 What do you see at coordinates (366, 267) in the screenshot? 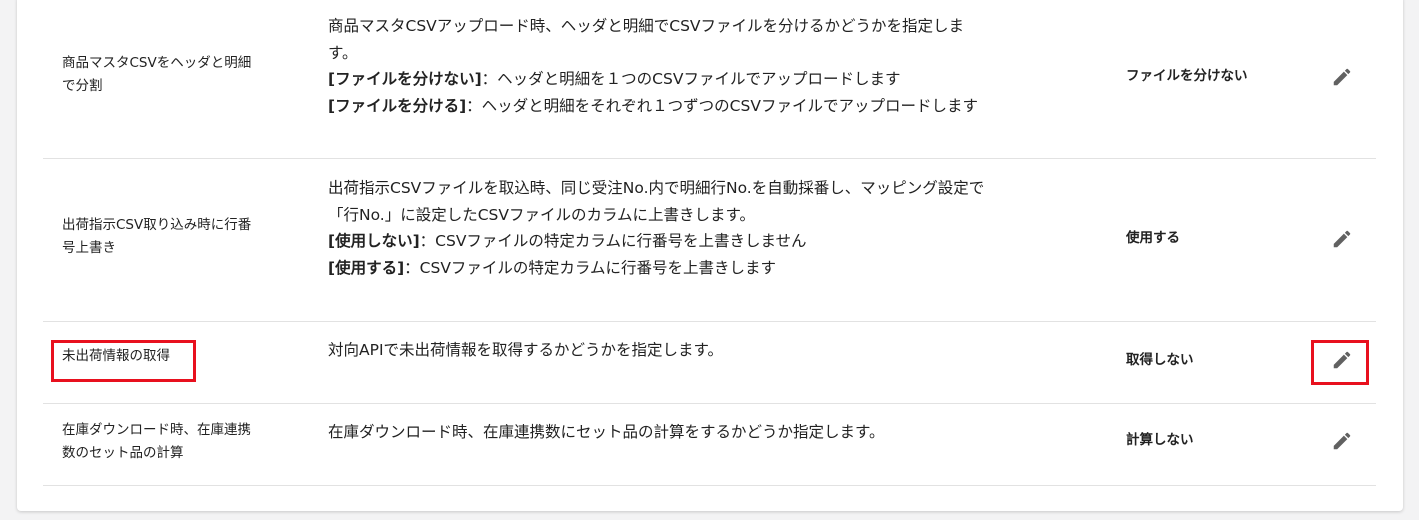
I see `option-label: [使用する]` at bounding box center [366, 267].